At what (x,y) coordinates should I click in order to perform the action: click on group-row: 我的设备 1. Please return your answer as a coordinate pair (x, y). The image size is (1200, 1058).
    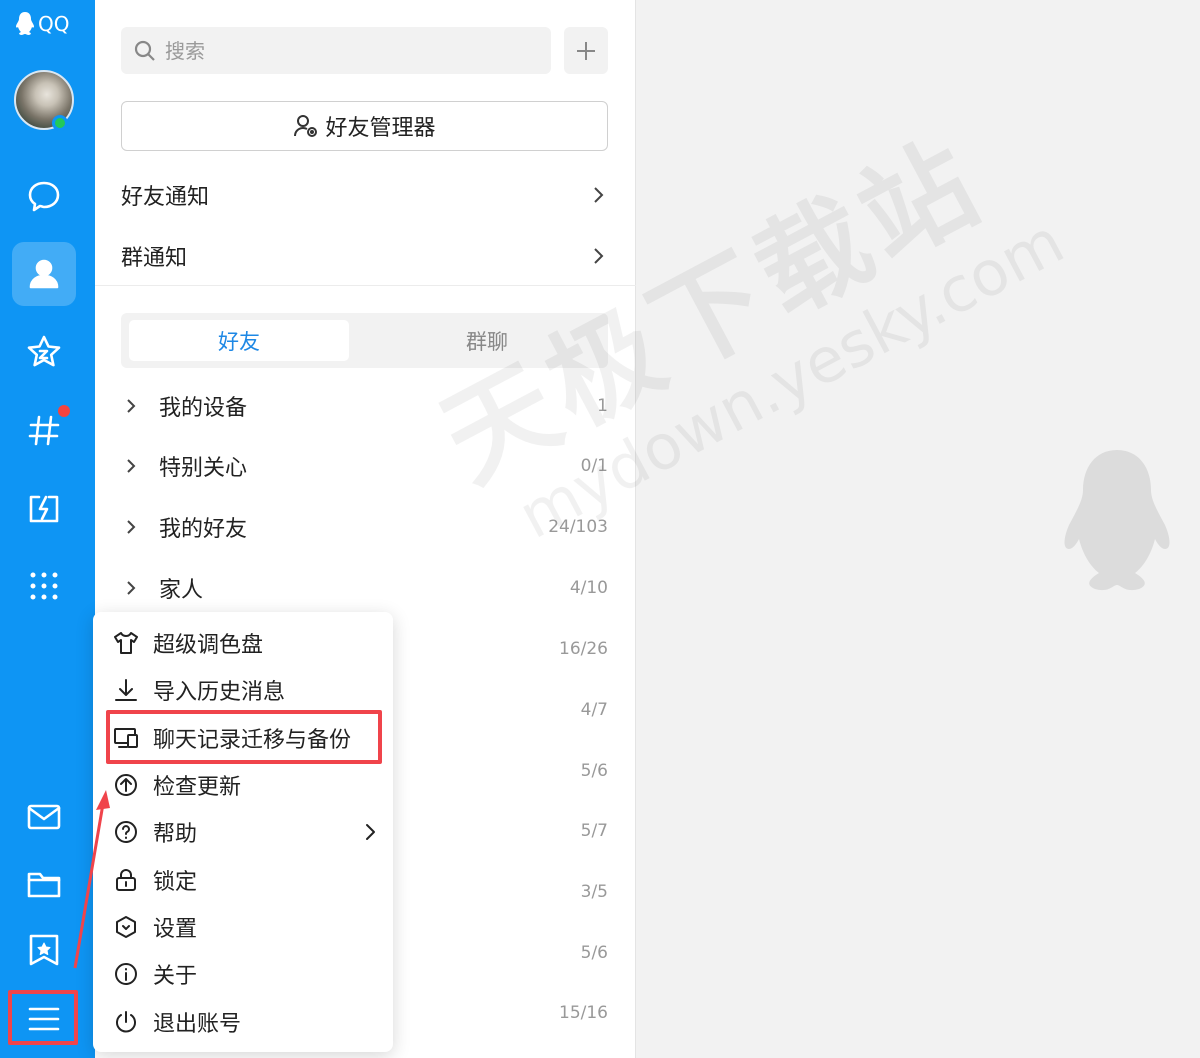
    Looking at the image, I should click on (364, 406).